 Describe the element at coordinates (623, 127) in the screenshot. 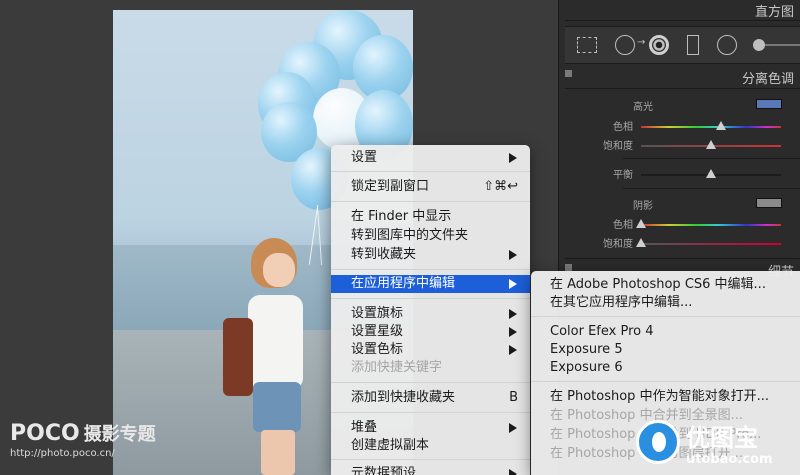

I see `highlights-hue-label: 色相` at that location.